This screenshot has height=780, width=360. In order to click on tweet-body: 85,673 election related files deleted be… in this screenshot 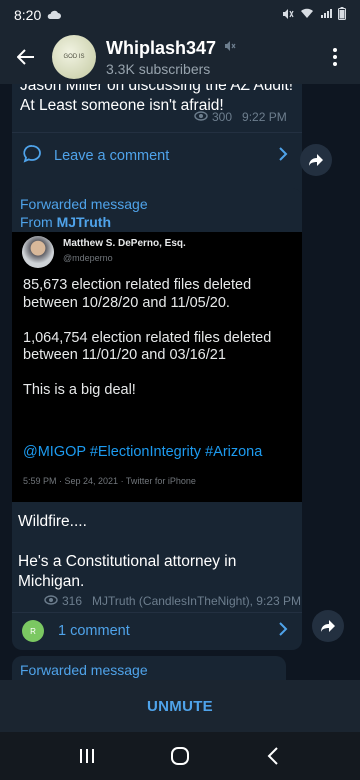, I will do `click(153, 347)`.